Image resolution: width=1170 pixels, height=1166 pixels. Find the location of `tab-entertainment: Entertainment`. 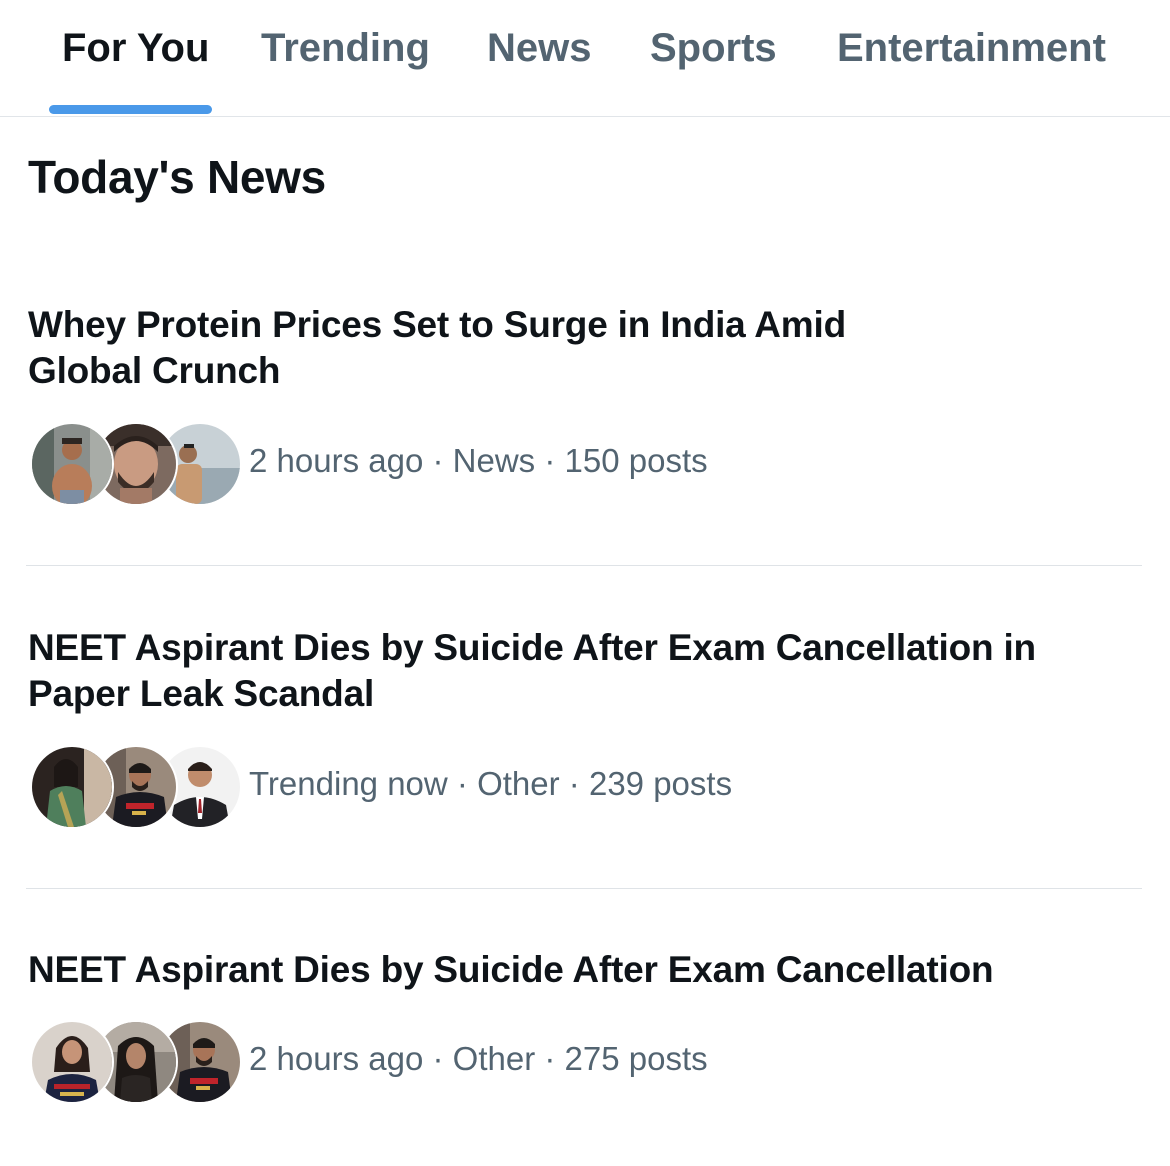

tab-entertainment: Entertainment is located at coordinates (971, 58).